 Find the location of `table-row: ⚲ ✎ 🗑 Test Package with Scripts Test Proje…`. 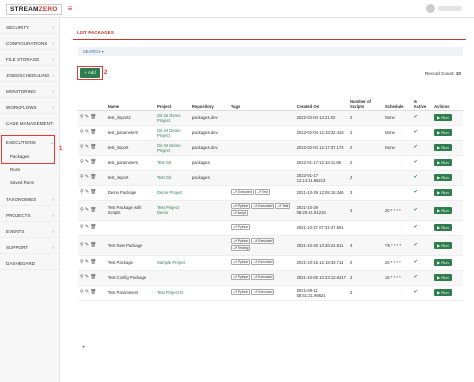

table-row: ⚲ ✎ 🗑 Test Package with Scripts Test Proje… is located at coordinates (270, 210).